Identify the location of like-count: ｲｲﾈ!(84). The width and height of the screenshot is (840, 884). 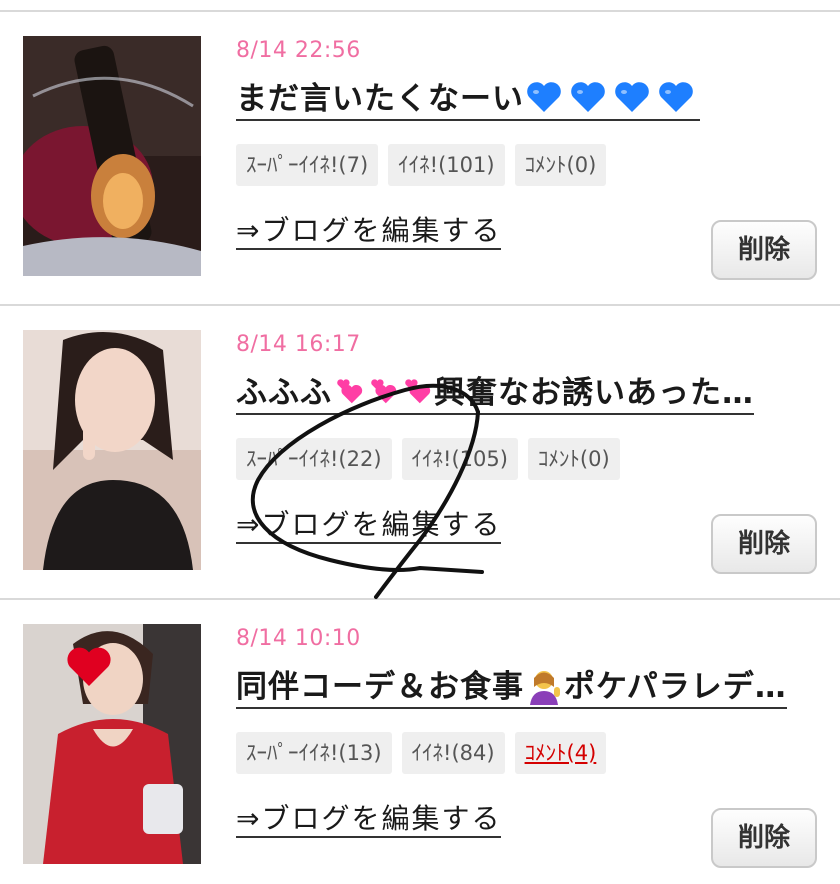
(453, 753).